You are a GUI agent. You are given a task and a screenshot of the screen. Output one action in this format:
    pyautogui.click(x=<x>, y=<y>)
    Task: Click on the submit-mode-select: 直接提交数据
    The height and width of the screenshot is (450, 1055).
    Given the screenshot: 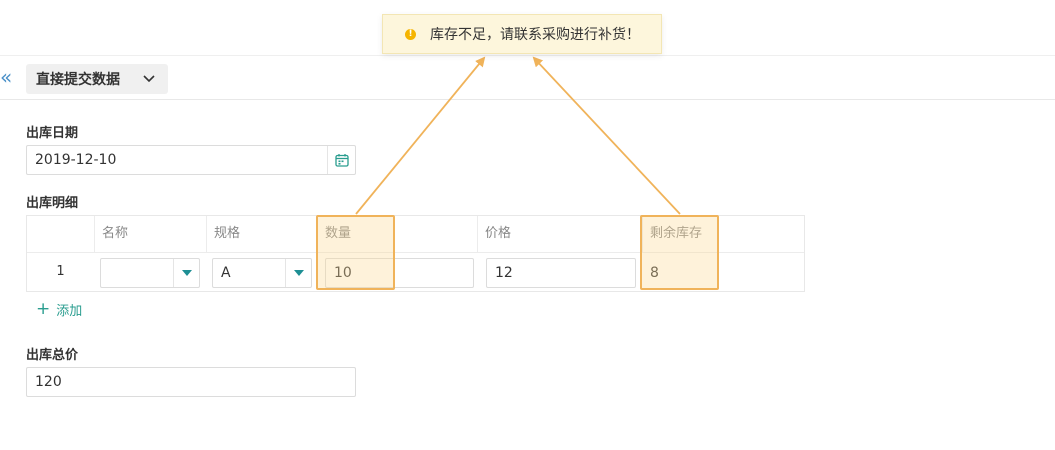 What is the action you would take?
    pyautogui.click(x=97, y=79)
    